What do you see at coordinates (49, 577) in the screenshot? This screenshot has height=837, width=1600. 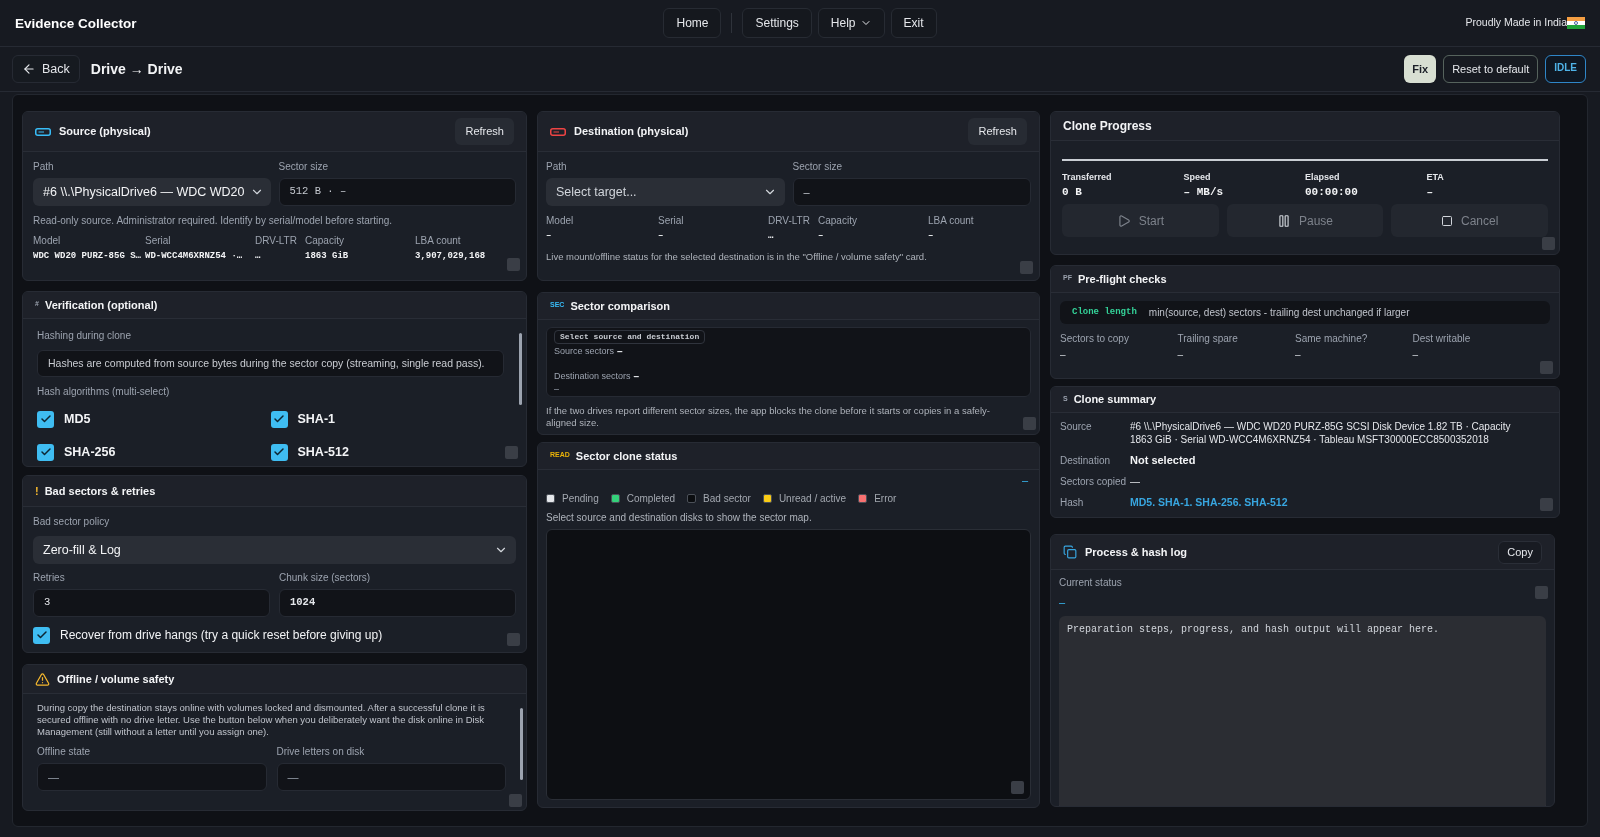 I see `field-label: Retries` at bounding box center [49, 577].